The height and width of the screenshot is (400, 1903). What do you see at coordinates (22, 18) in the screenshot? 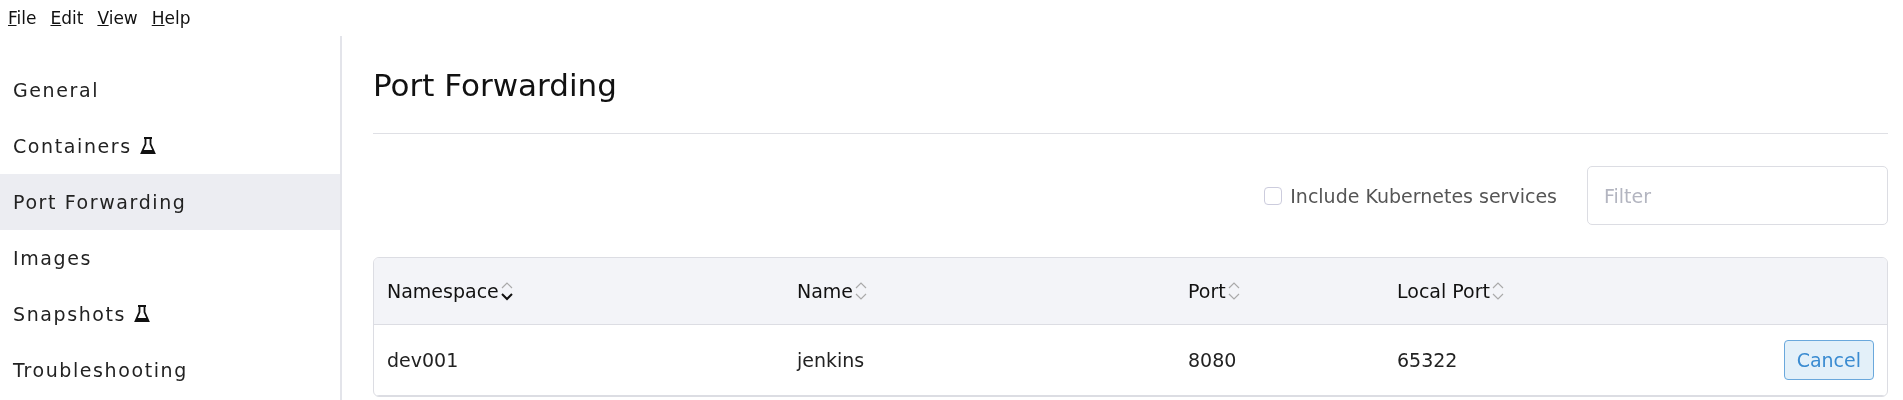
I see `menu-item: File` at bounding box center [22, 18].